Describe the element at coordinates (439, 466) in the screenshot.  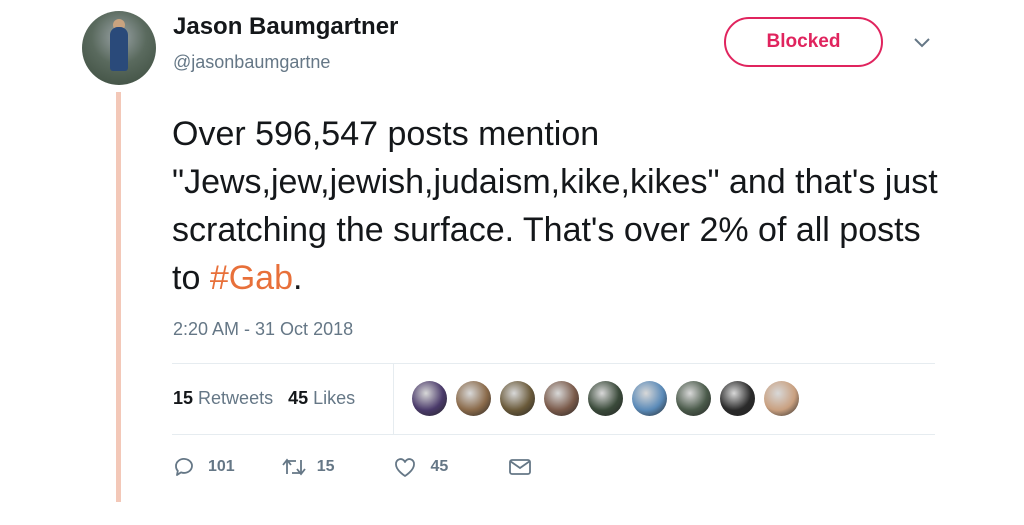
I see `like-action-count: 45` at that location.